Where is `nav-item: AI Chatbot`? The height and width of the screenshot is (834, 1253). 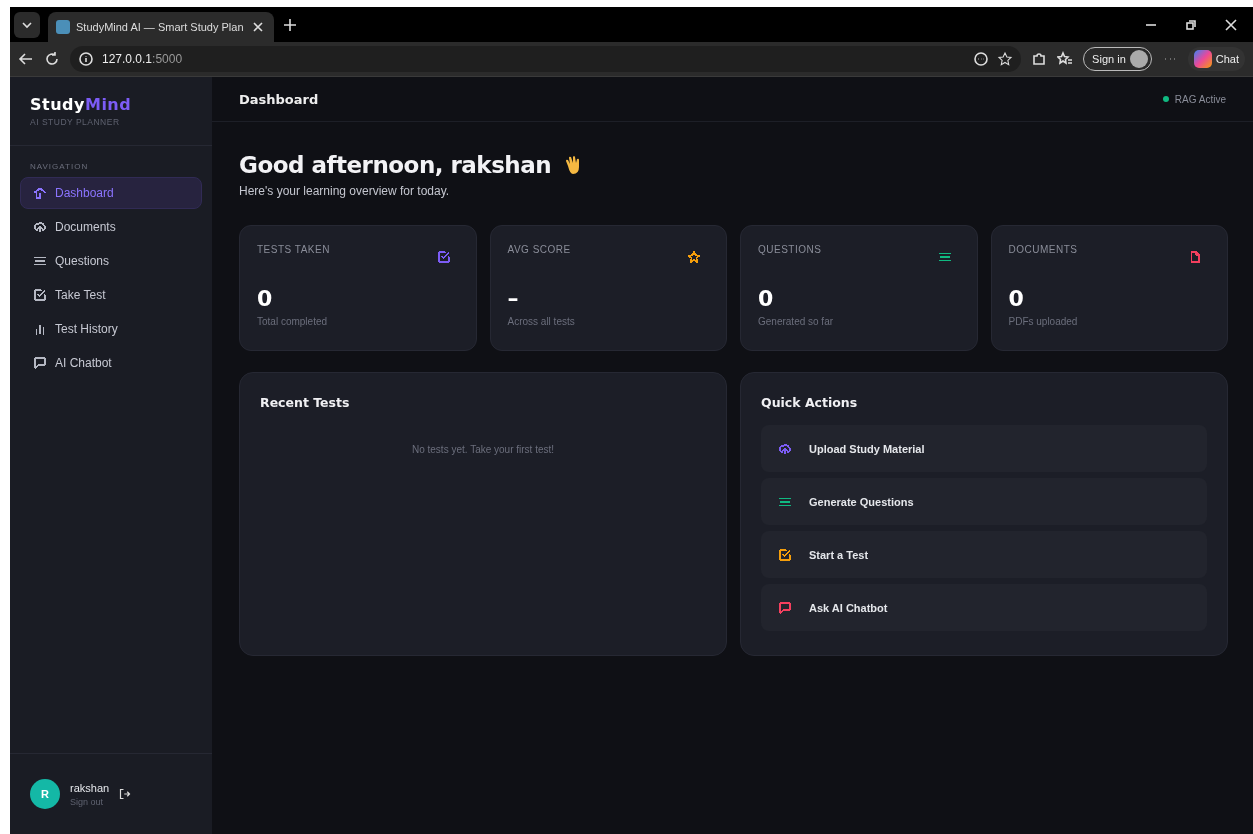
nav-item: AI Chatbot is located at coordinates (111, 363).